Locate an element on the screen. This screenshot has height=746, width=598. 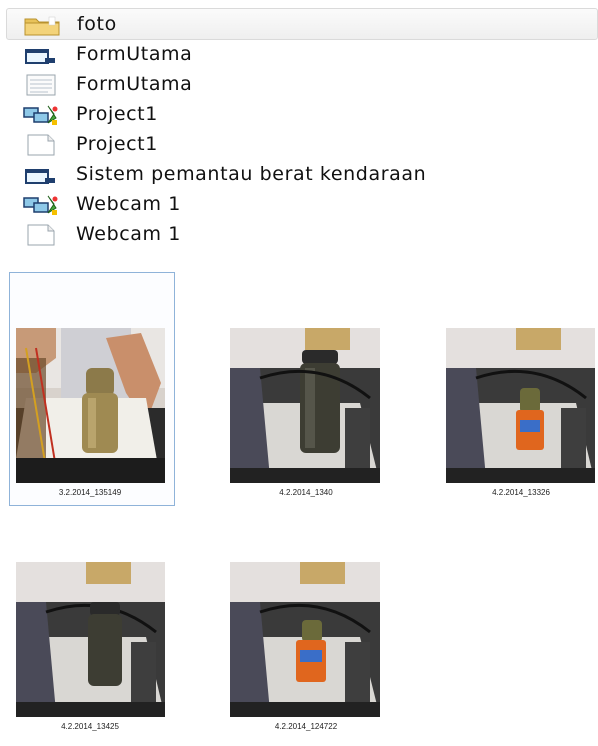
folder-icon is located at coordinates (43, 25).